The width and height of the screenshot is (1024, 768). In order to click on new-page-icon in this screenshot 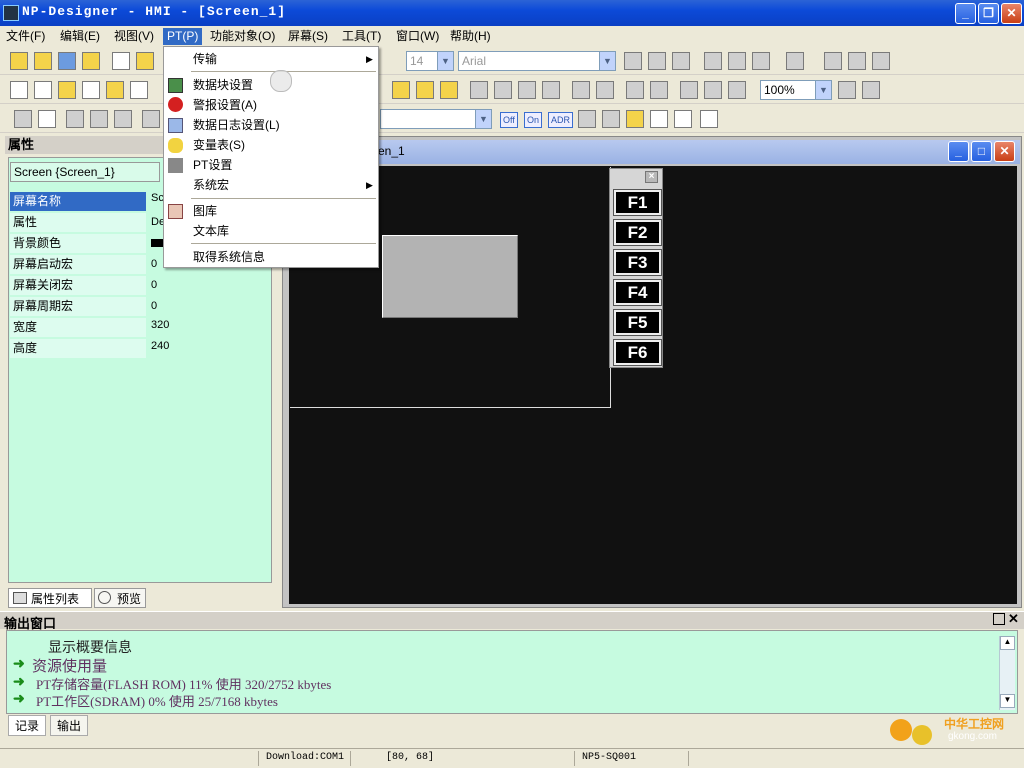, I will do `click(121, 61)`.